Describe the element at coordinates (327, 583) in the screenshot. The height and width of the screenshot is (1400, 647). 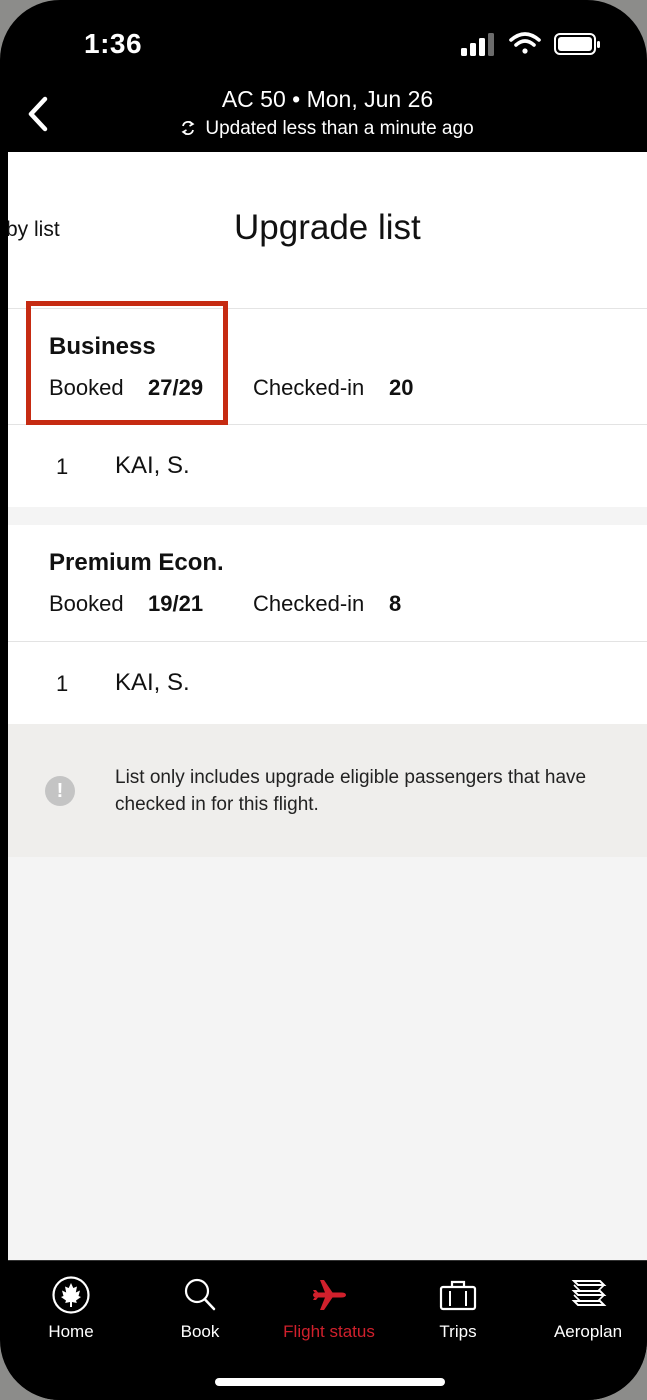
I see `cabin-summary-premium-economy: Premium Econ. Booked 19/21 Checked-in 8` at that location.